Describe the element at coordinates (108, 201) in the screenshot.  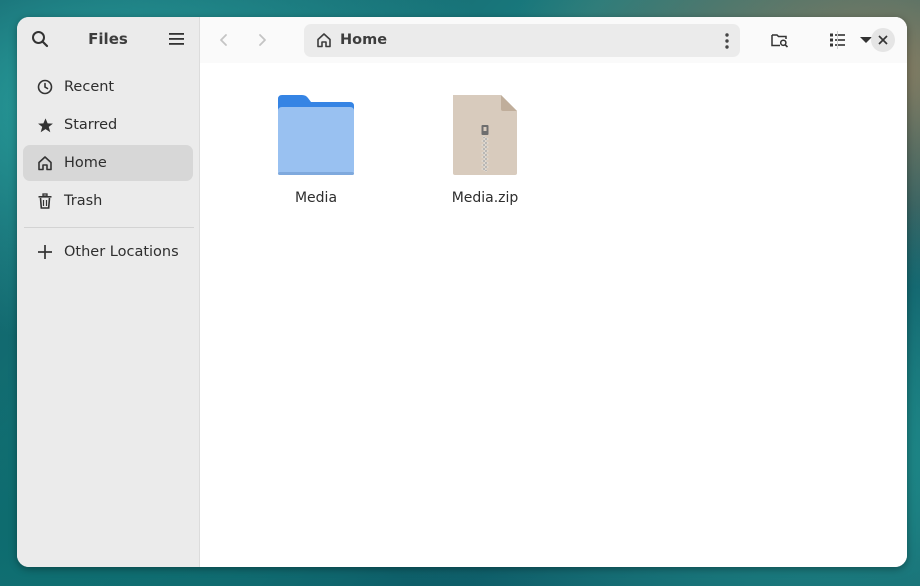
I see `sidebar-item-trash: Trash` at that location.